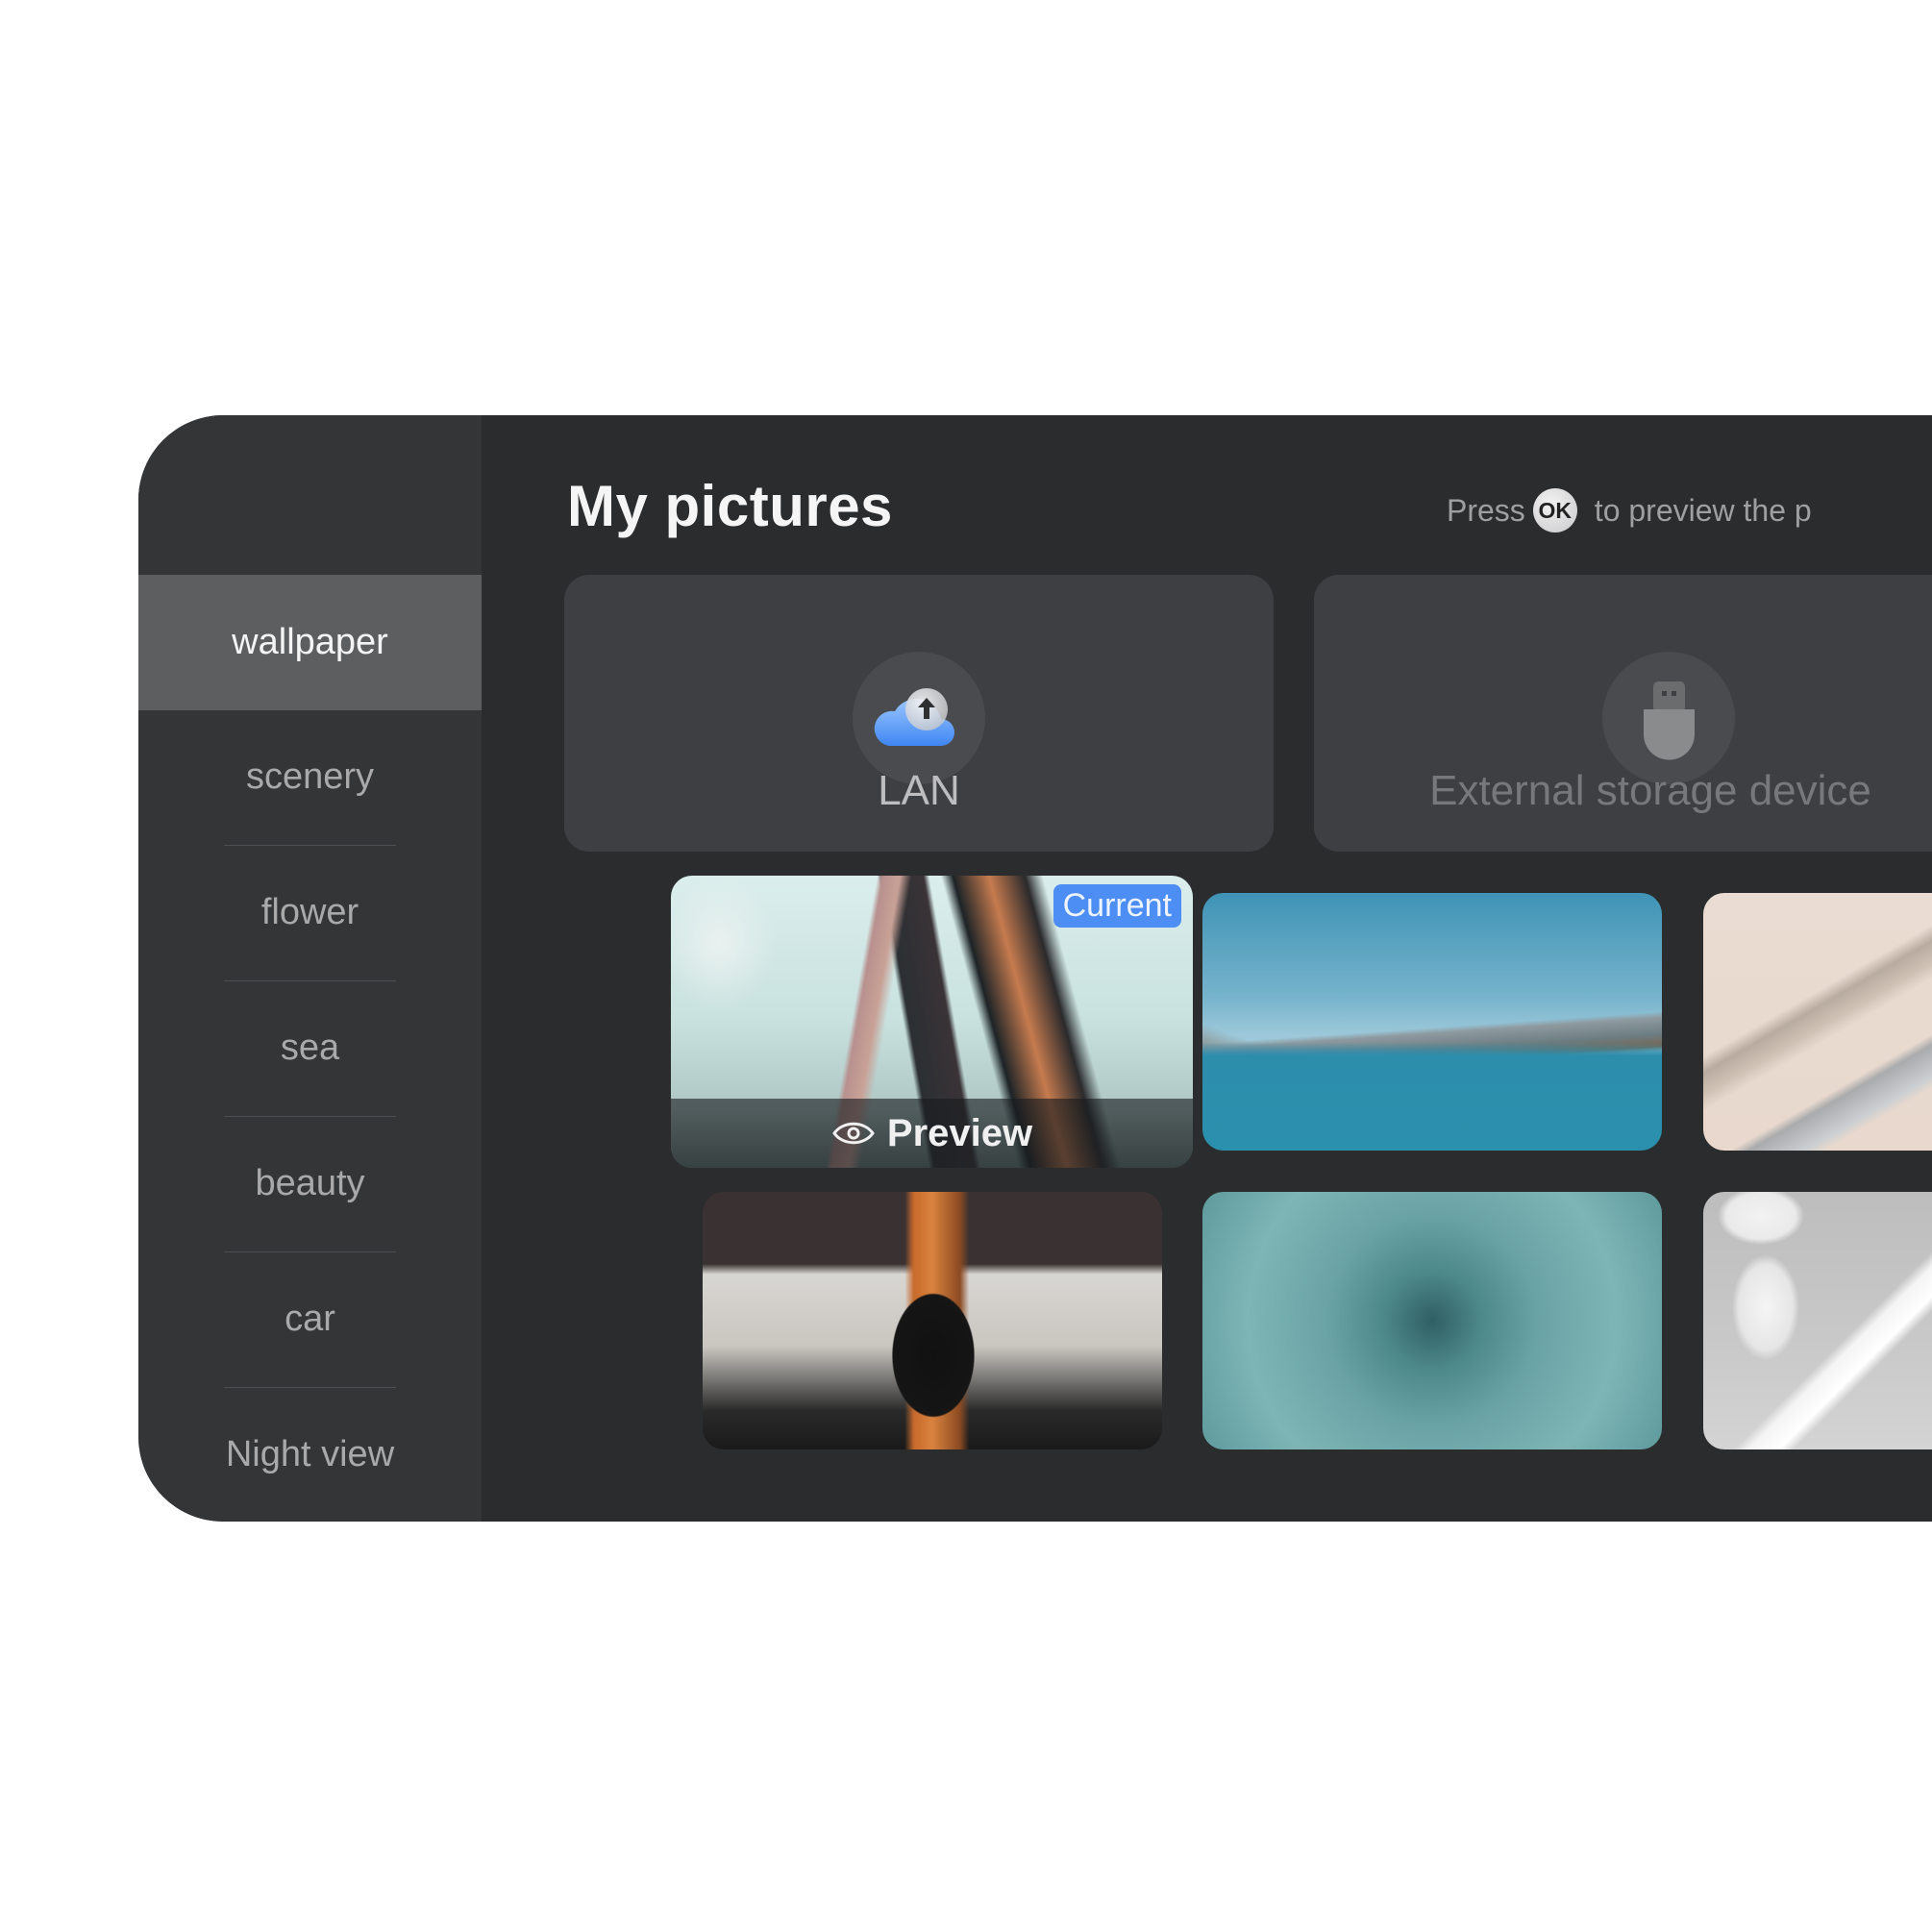 This screenshot has height=1932, width=1932. I want to click on source-label: External storage device, so click(1650, 791).